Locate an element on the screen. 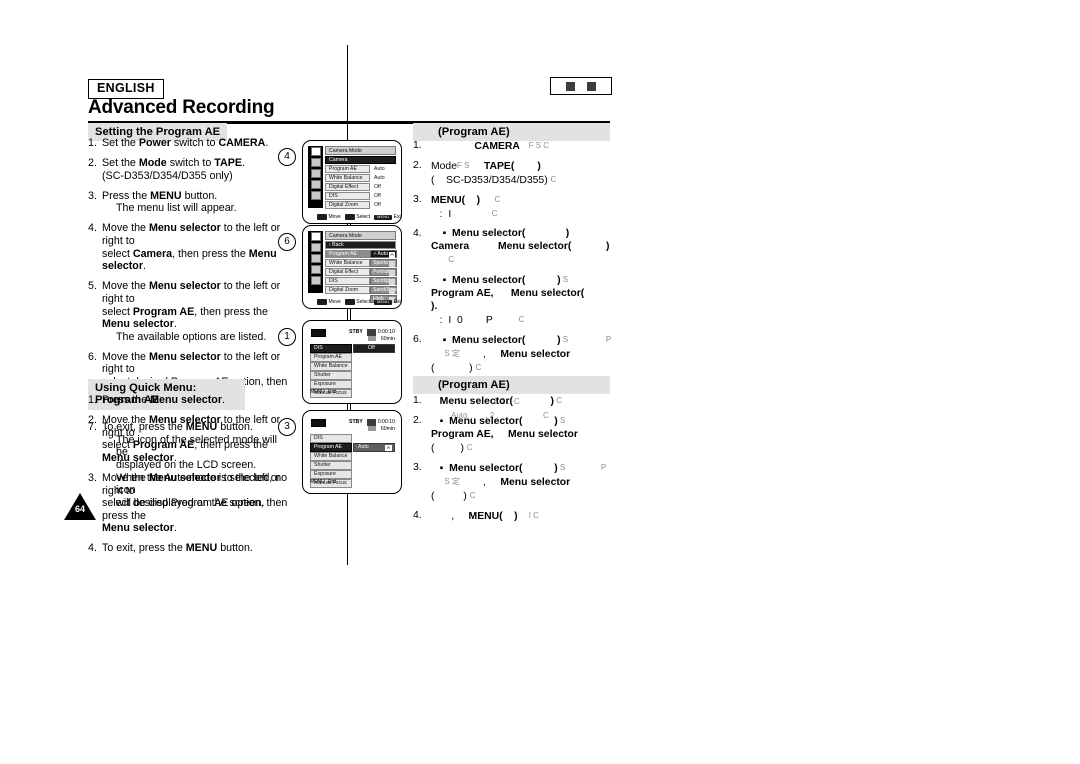  lcd-option-auto: ✓Auto A is located at coordinates (383, 254).